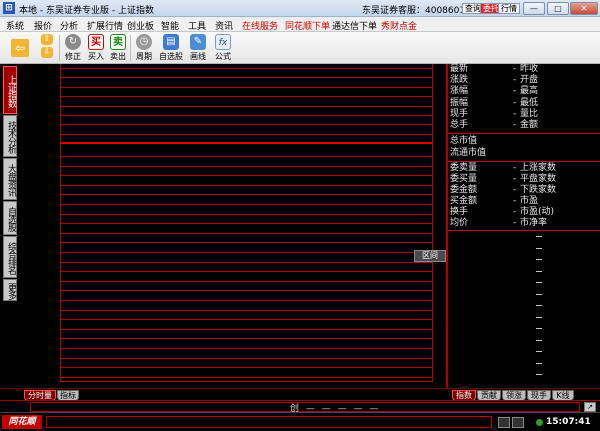 The width and height of the screenshot is (600, 431). Describe the element at coordinates (524, 153) in the screenshot. I see `quote-row: 流通市值` at that location.